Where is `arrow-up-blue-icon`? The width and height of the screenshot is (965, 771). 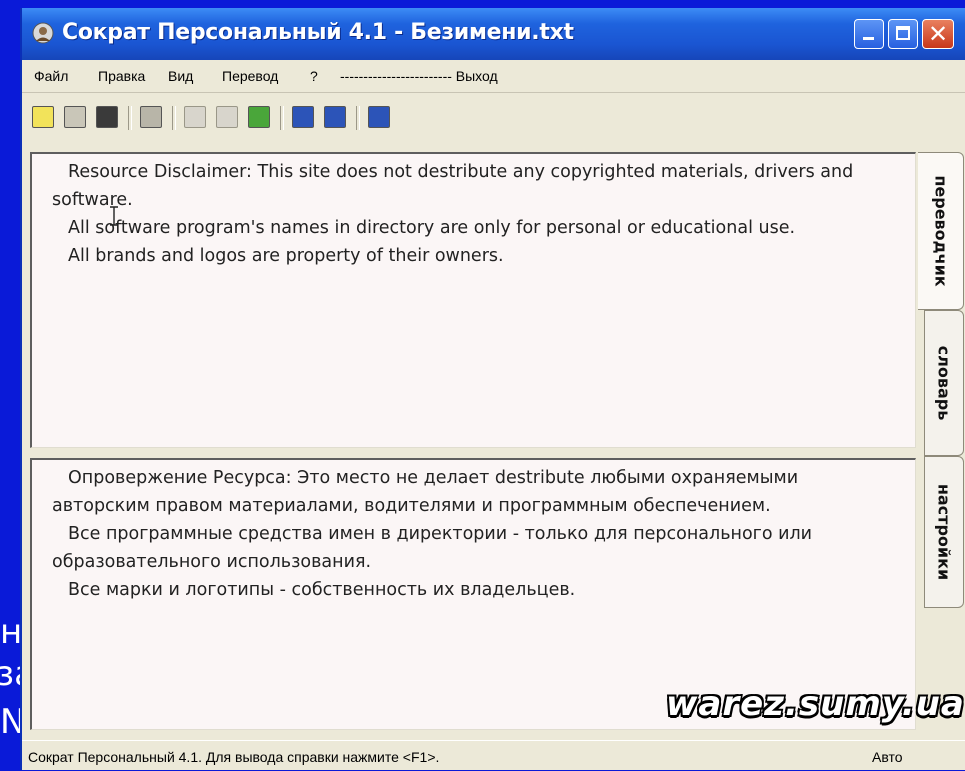
arrow-up-blue-icon is located at coordinates (335, 117).